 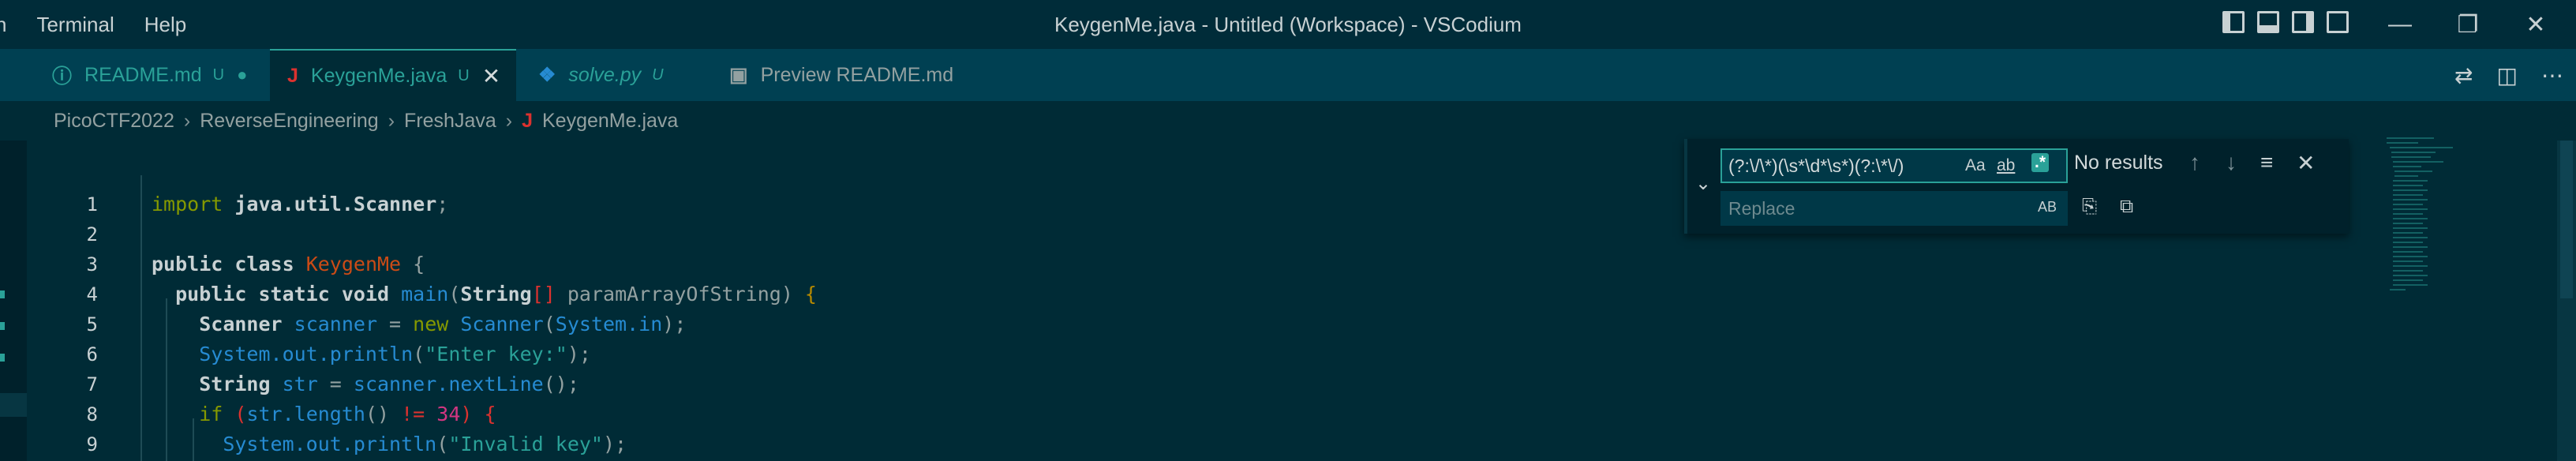 I want to click on breadcrumb-item: FreshJava, so click(x=450, y=121).